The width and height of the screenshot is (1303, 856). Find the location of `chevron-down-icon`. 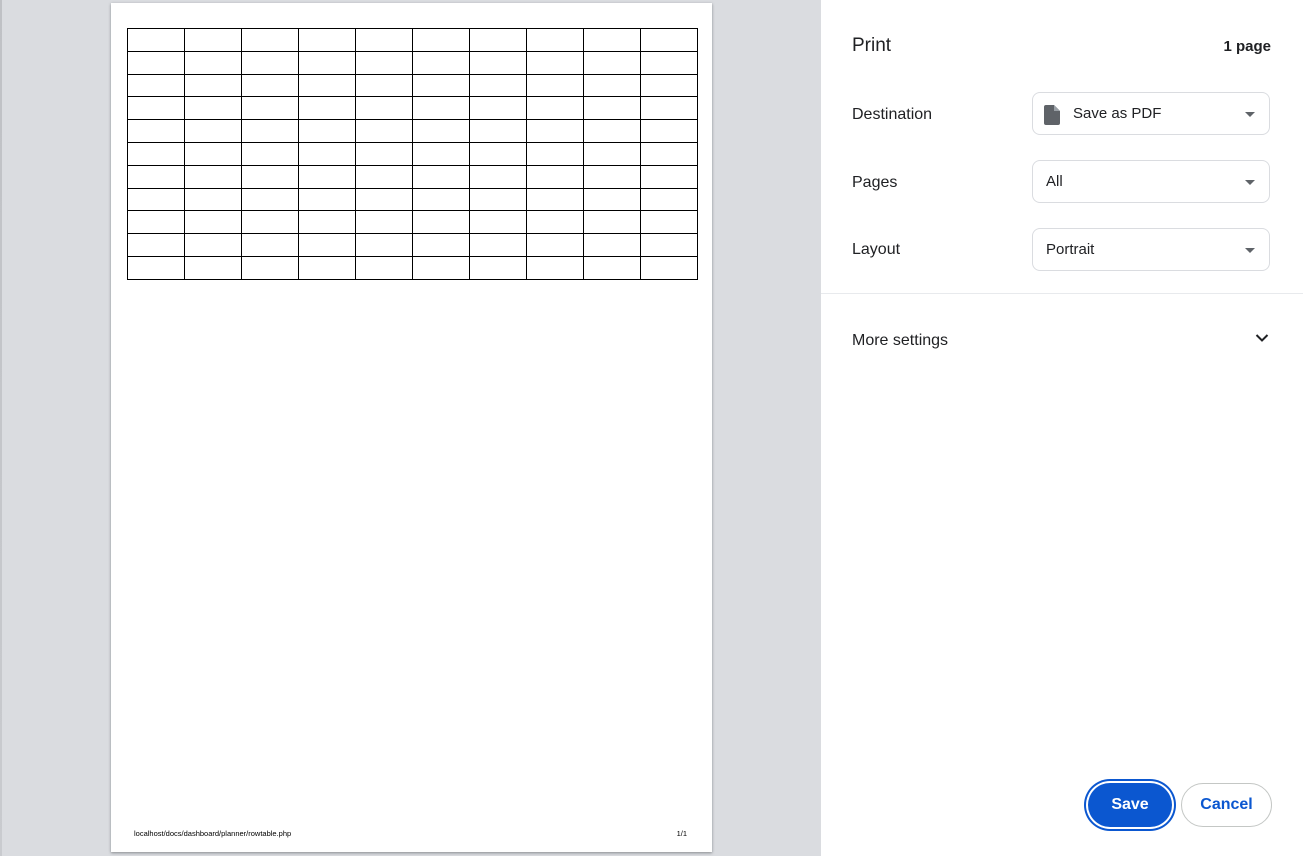

chevron-down-icon is located at coordinates (1262, 338).